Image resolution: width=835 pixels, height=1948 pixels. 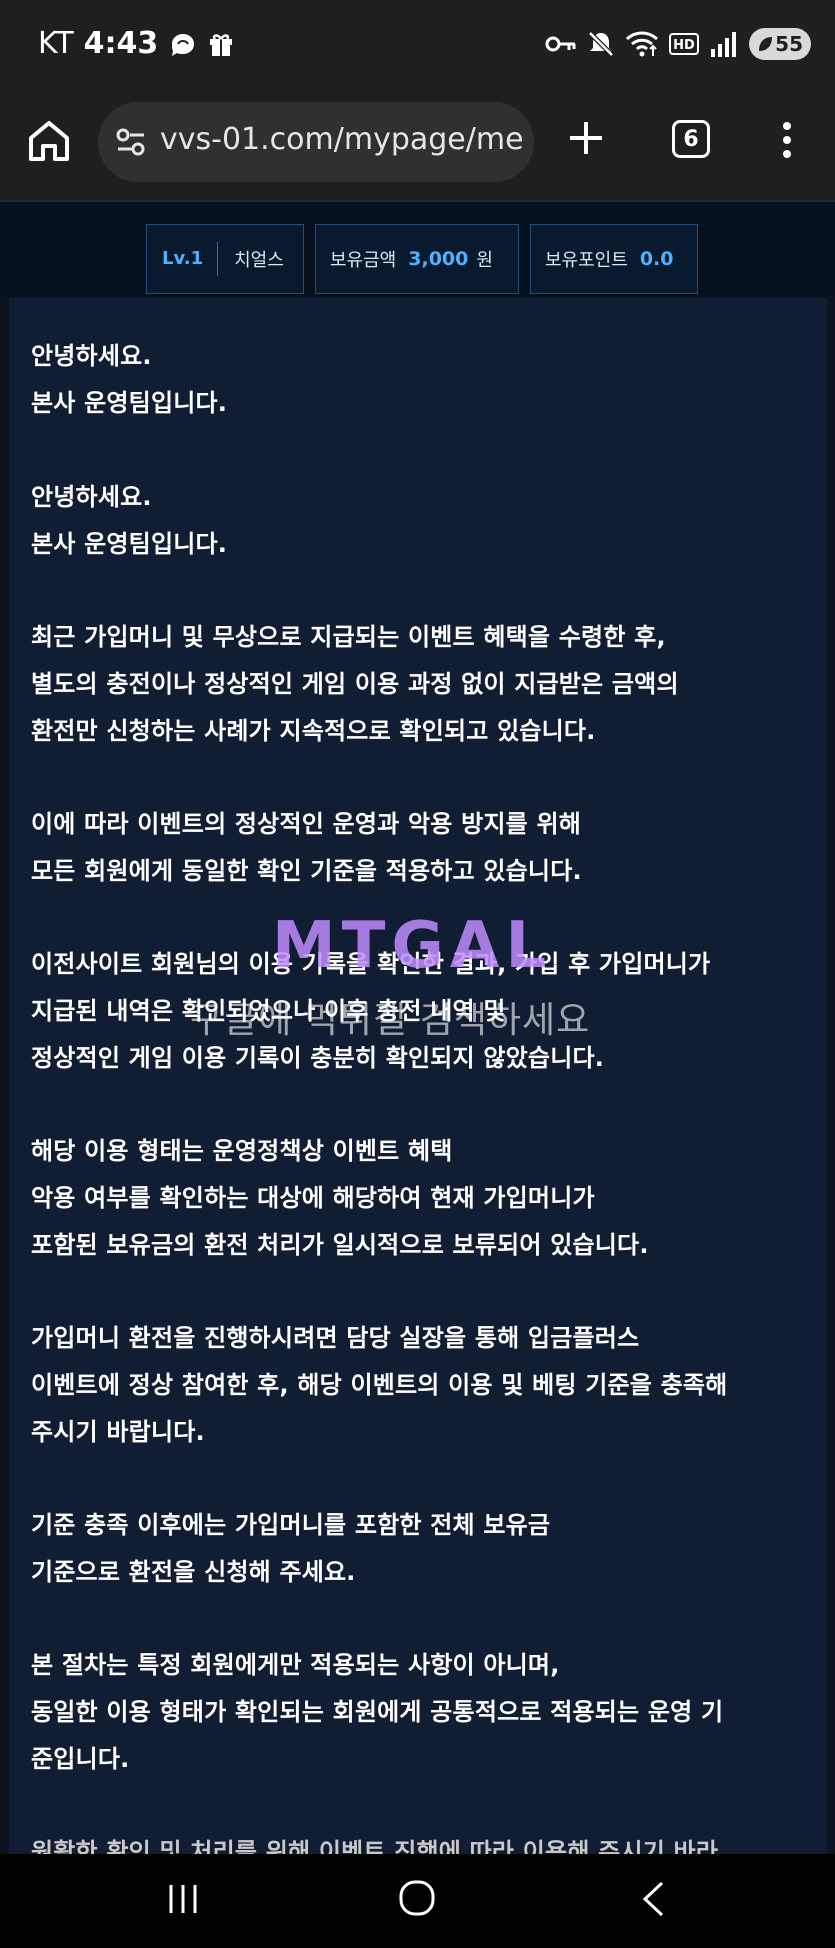 I want to click on address-bar: vvs-01.com/mypage/mes, so click(x=316, y=142).